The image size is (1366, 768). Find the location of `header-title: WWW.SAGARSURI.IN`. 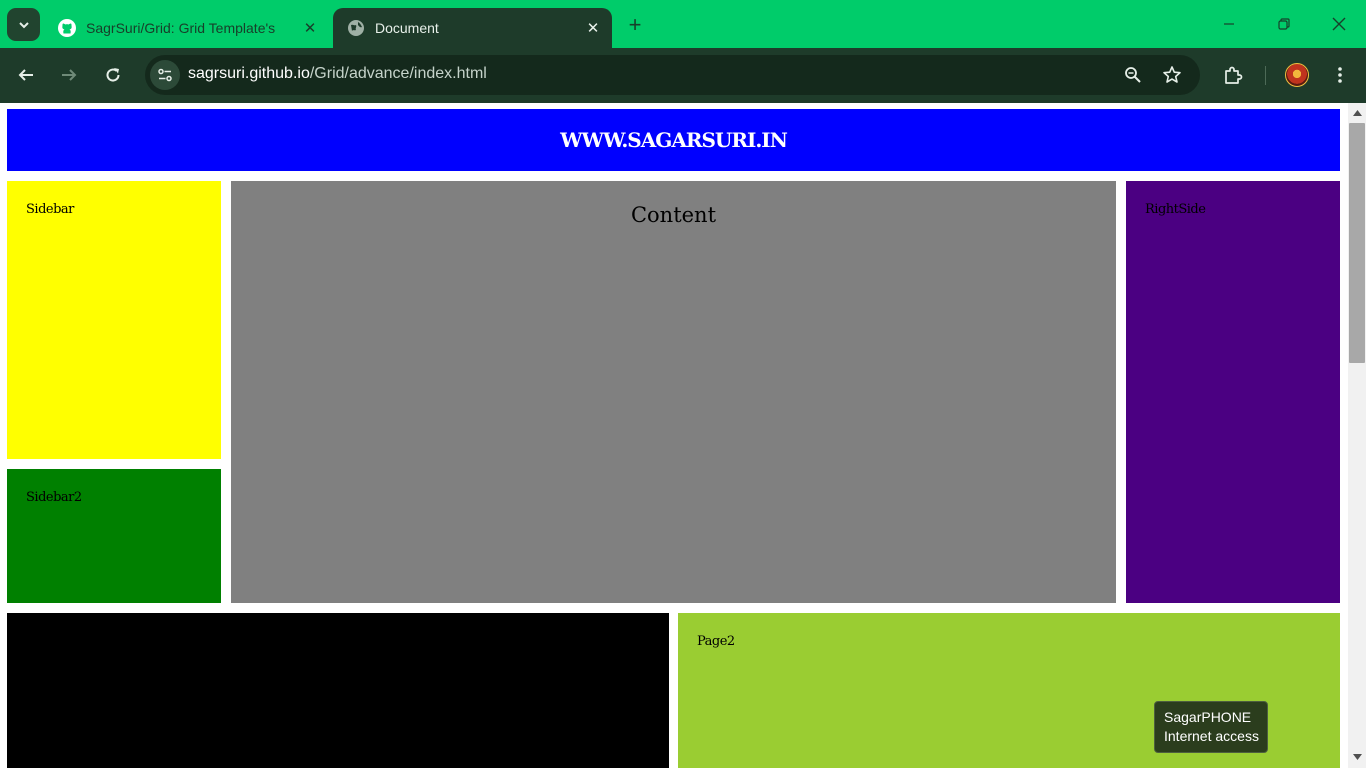

header-title: WWW.SAGARSURI.IN is located at coordinates (674, 140).